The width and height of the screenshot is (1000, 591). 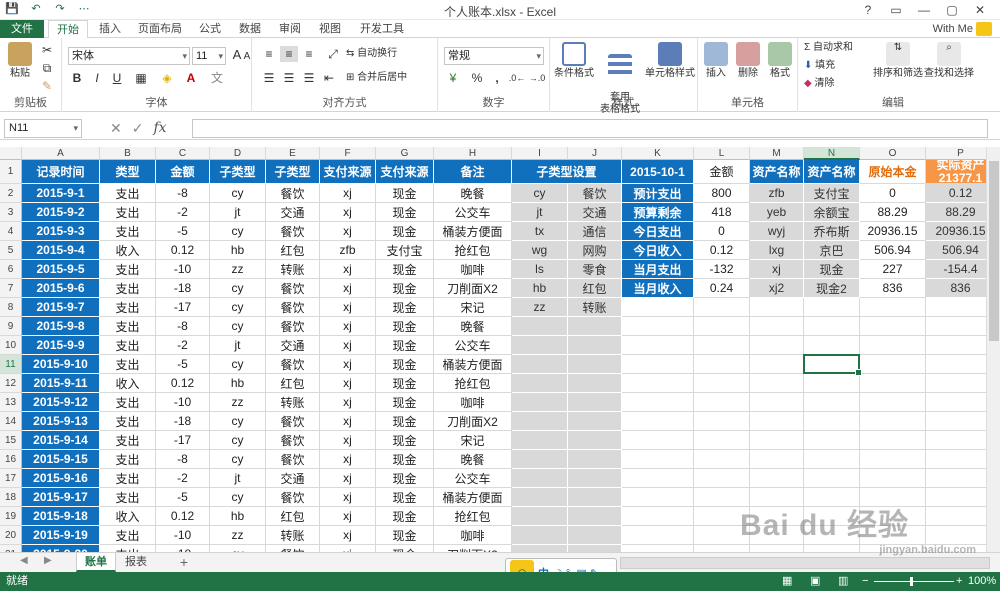 What do you see at coordinates (61, 383) in the screenshot?
I see `date-cell: 2015-9-11` at bounding box center [61, 383].